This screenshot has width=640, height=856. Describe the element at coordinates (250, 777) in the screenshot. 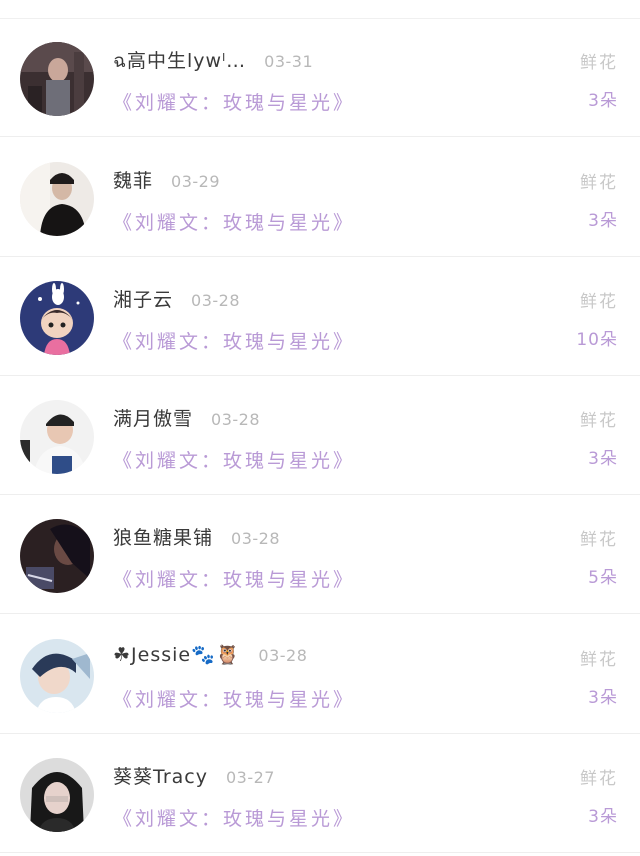

I see `timestamp: 03-27` at that location.